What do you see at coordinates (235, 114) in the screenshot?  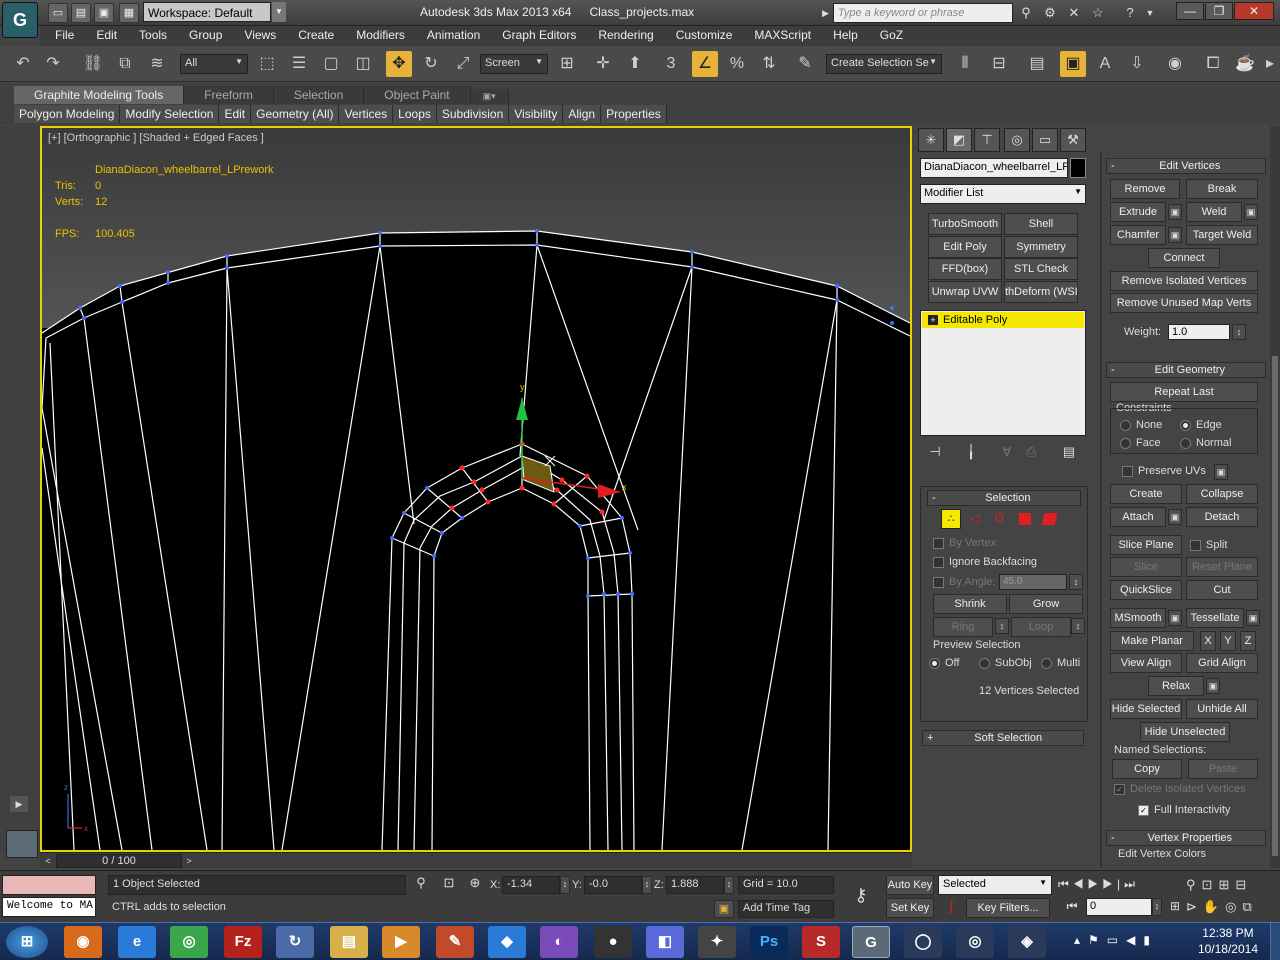 I see `panel-edit: Edit` at bounding box center [235, 114].